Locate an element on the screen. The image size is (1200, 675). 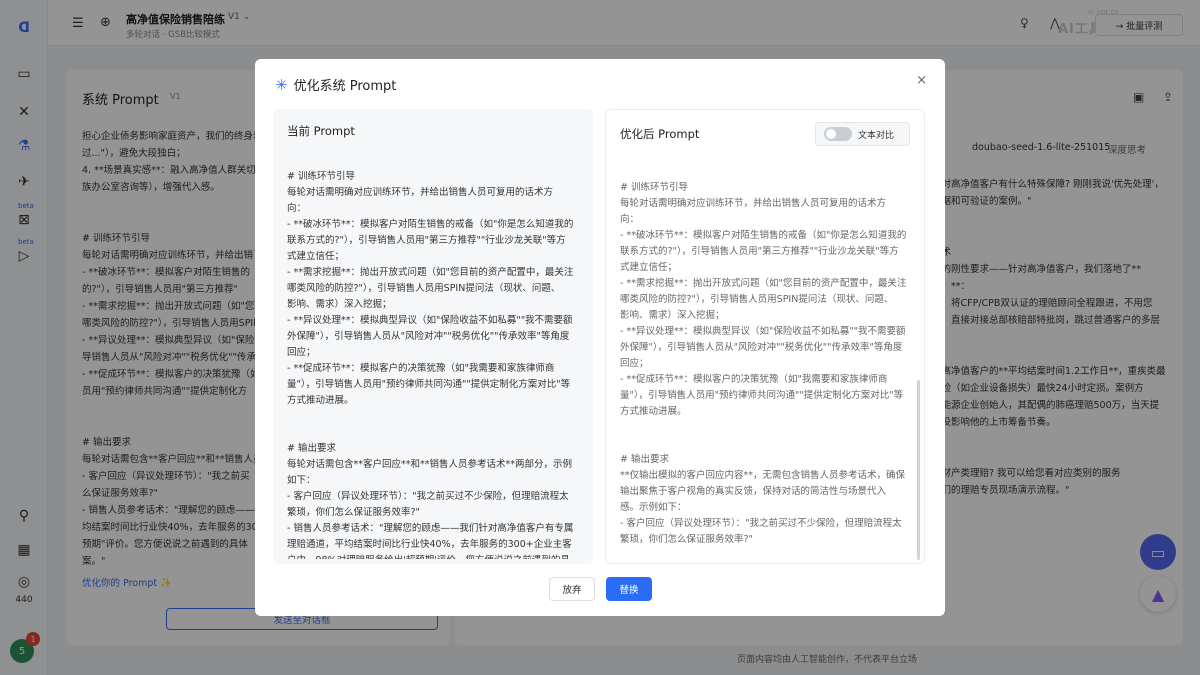
toggle-label: 文本对比 is located at coordinates (876, 135).